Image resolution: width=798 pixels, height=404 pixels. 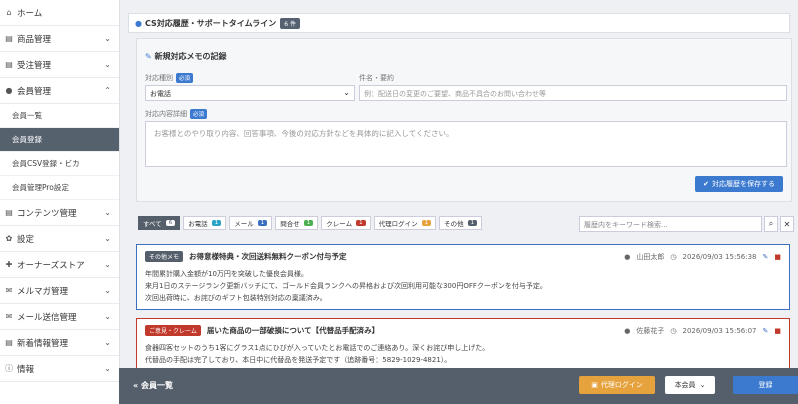 What do you see at coordinates (398, 224) in the screenshot?
I see `filter-label: 代理ログイン` at bounding box center [398, 224].